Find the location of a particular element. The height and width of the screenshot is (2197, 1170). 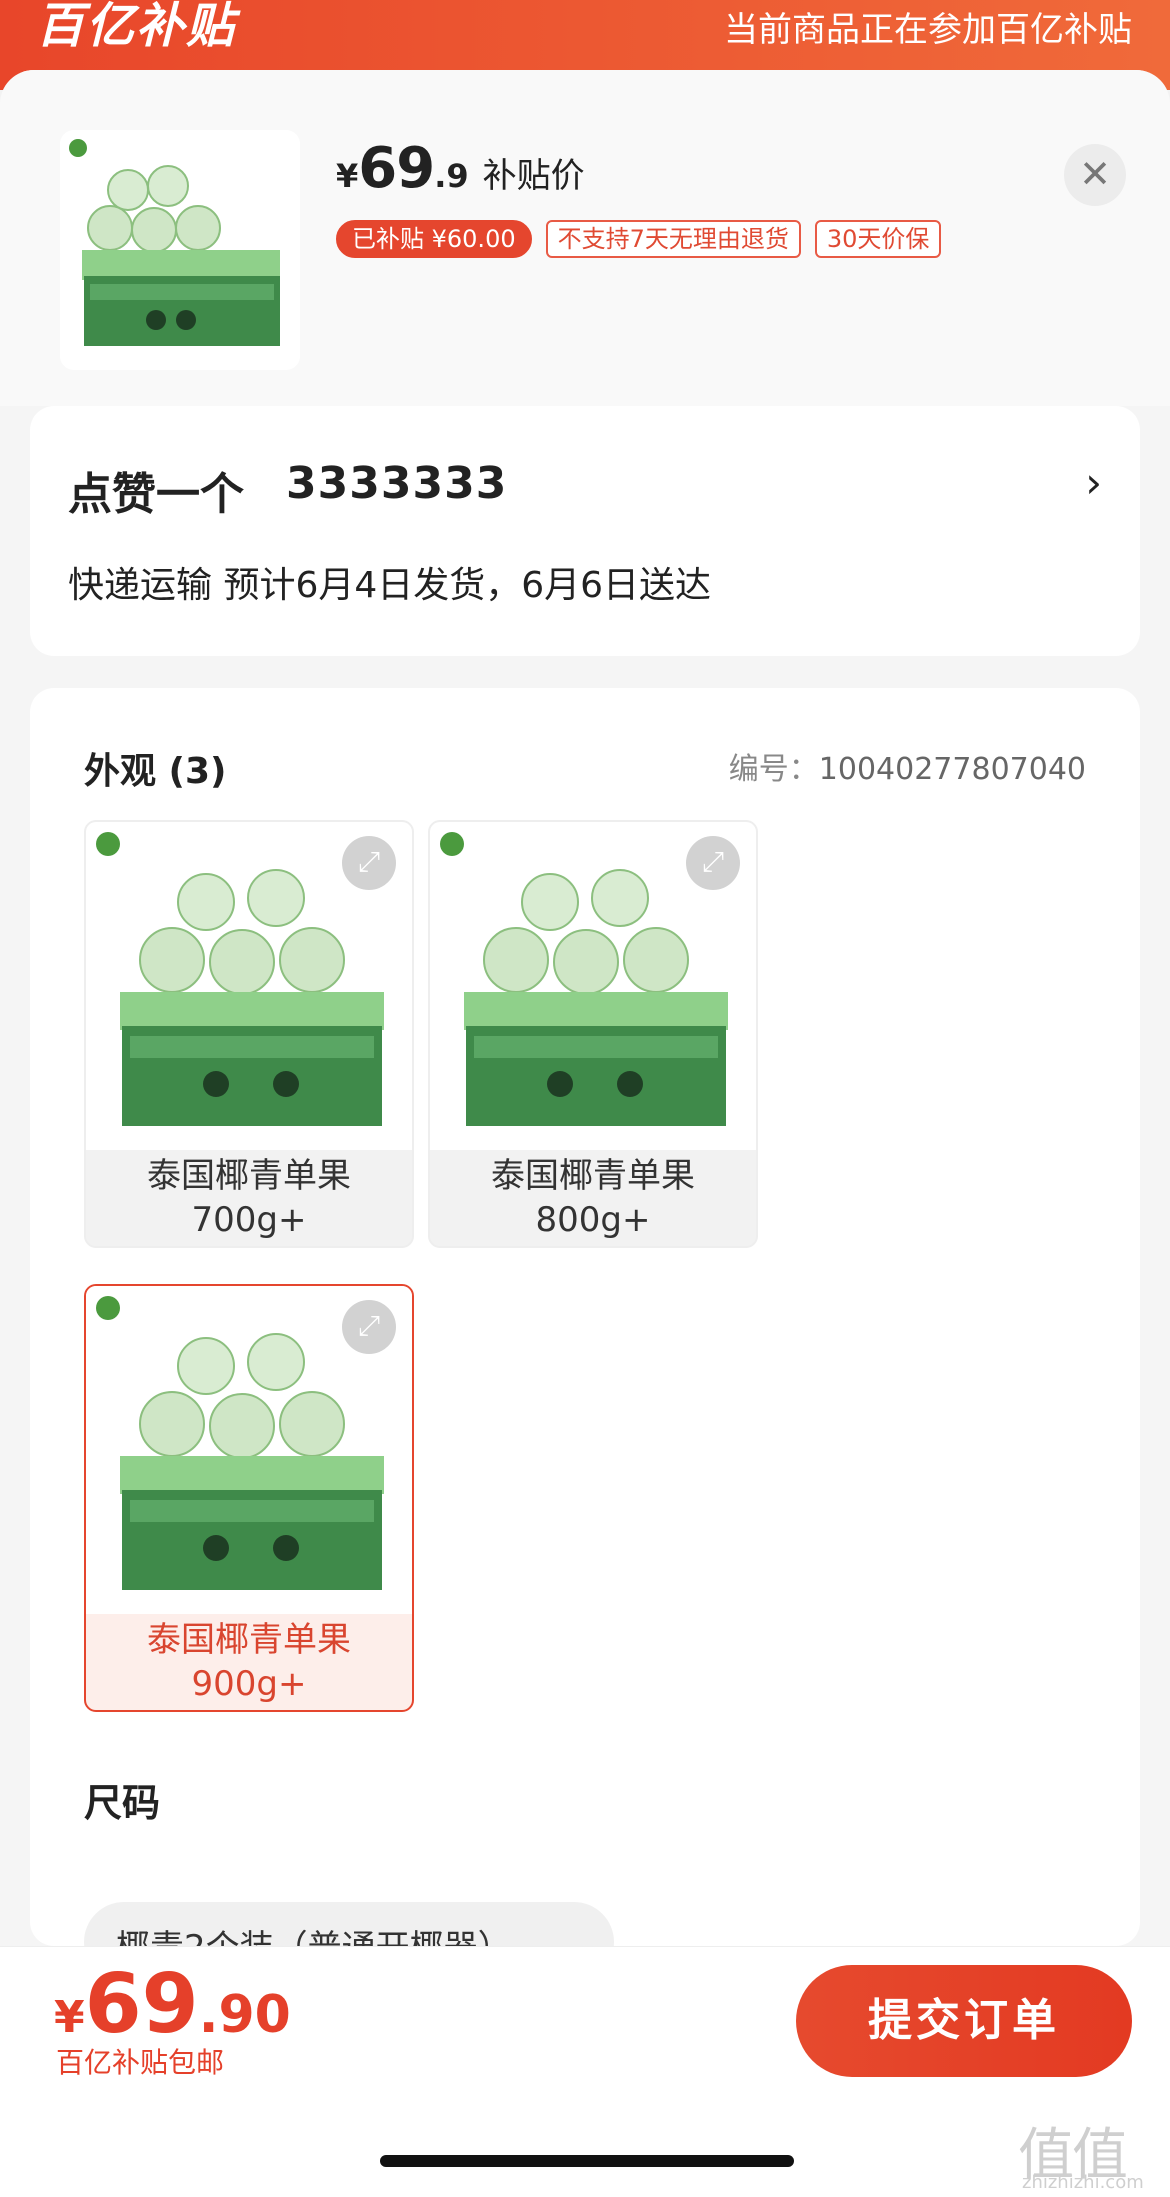

total-price: ¥ 69 .90 is located at coordinates (172, 2004).